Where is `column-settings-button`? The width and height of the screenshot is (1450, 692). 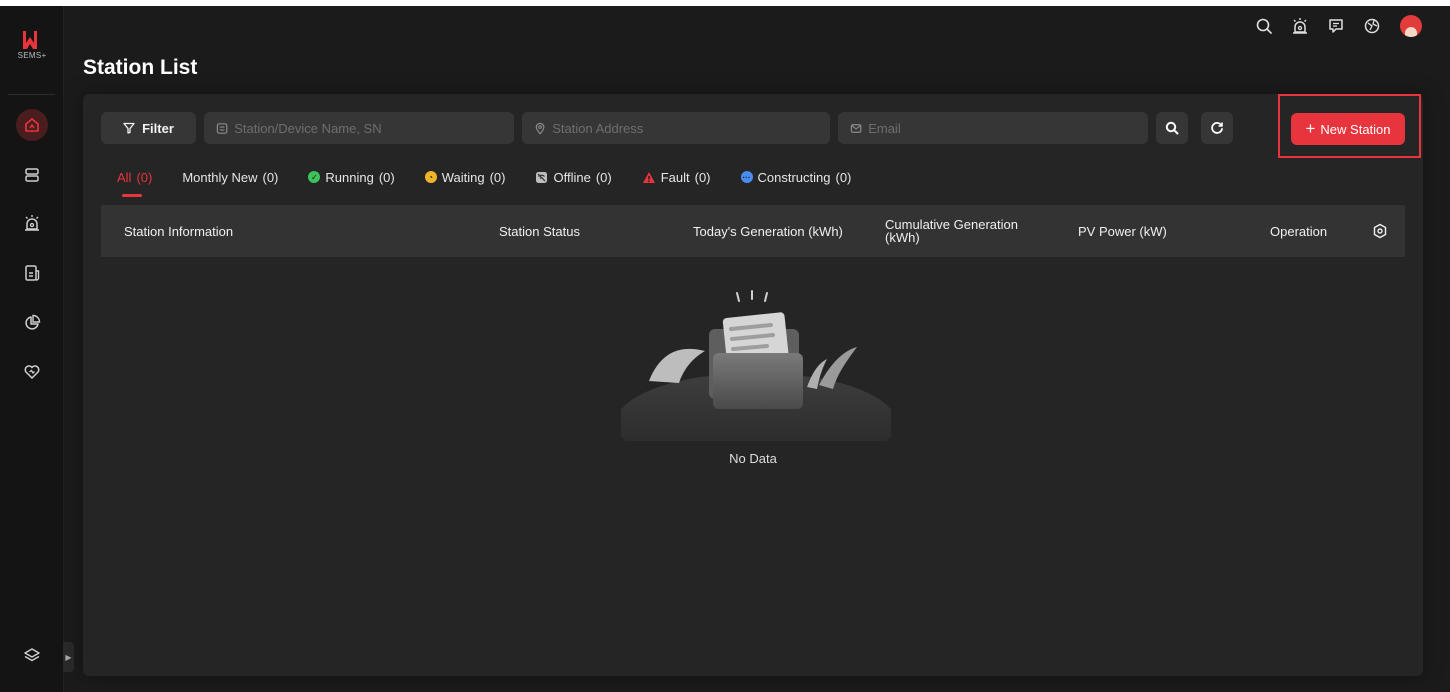
column-settings-button is located at coordinates (1380, 231).